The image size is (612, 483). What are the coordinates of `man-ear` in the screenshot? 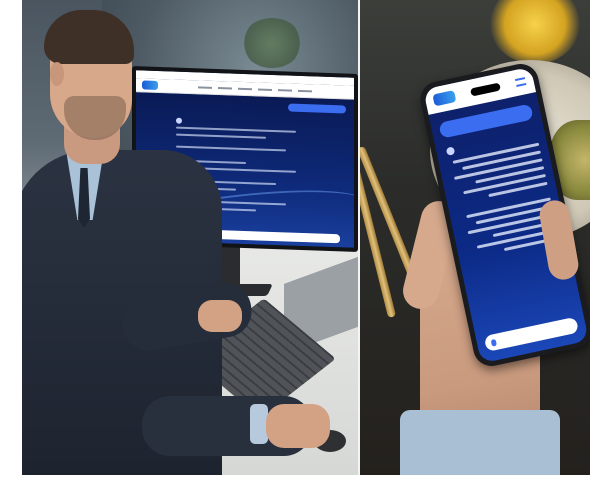 It's located at (57, 74).